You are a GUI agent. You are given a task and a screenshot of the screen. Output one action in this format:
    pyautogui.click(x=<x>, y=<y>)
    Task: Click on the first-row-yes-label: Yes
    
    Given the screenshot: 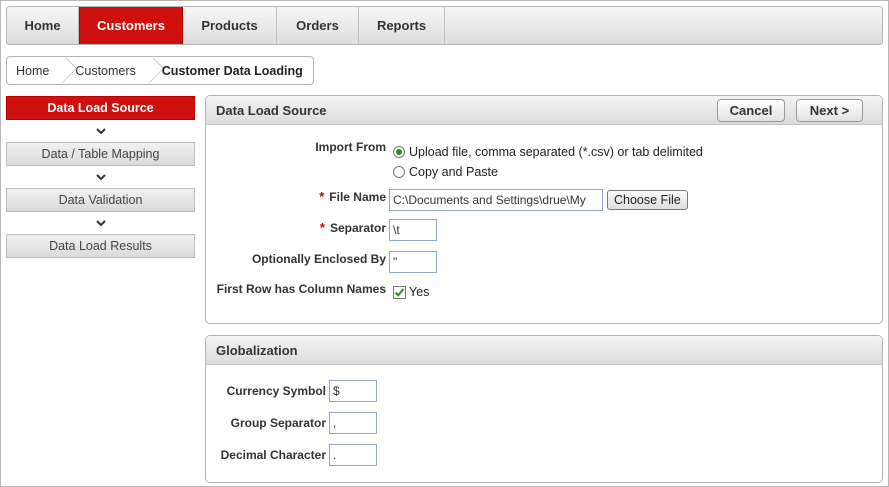 What is the action you would take?
    pyautogui.click(x=419, y=292)
    